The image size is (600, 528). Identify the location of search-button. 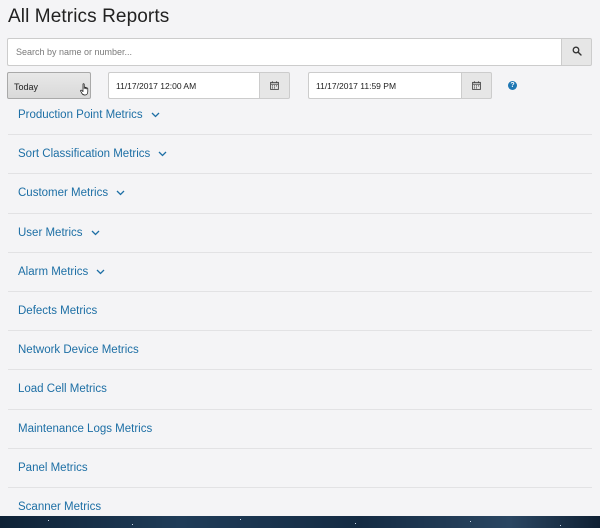
(576, 52).